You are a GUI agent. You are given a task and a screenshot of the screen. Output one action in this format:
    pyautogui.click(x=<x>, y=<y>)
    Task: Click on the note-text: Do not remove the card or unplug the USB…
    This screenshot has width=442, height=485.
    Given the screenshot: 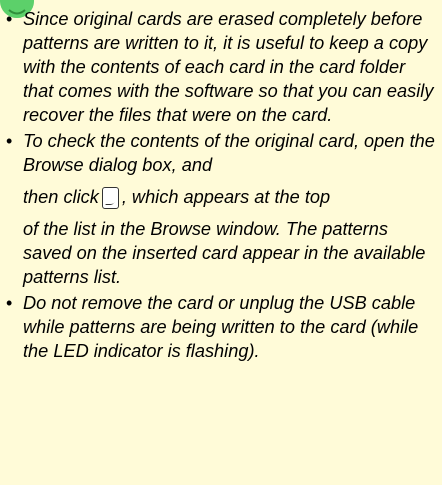 What is the action you would take?
    pyautogui.click(x=221, y=327)
    